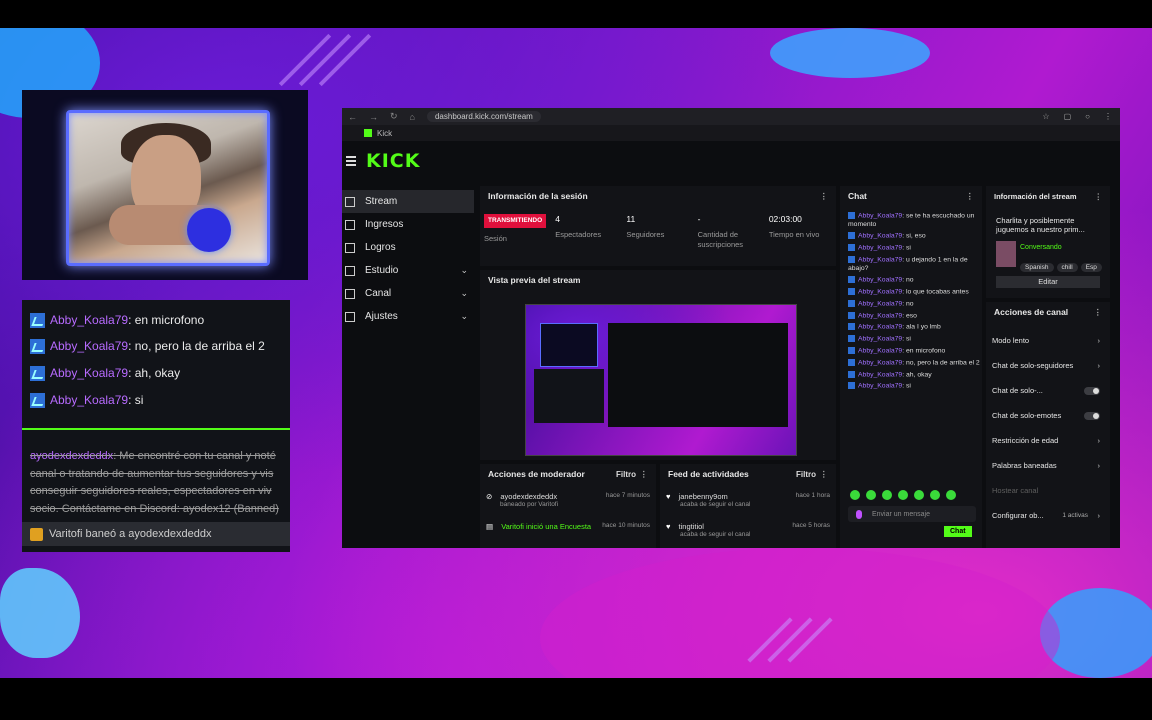 This screenshot has height=720, width=1152. Describe the element at coordinates (351, 161) in the screenshot. I see `hamburger-menu-icon` at that location.